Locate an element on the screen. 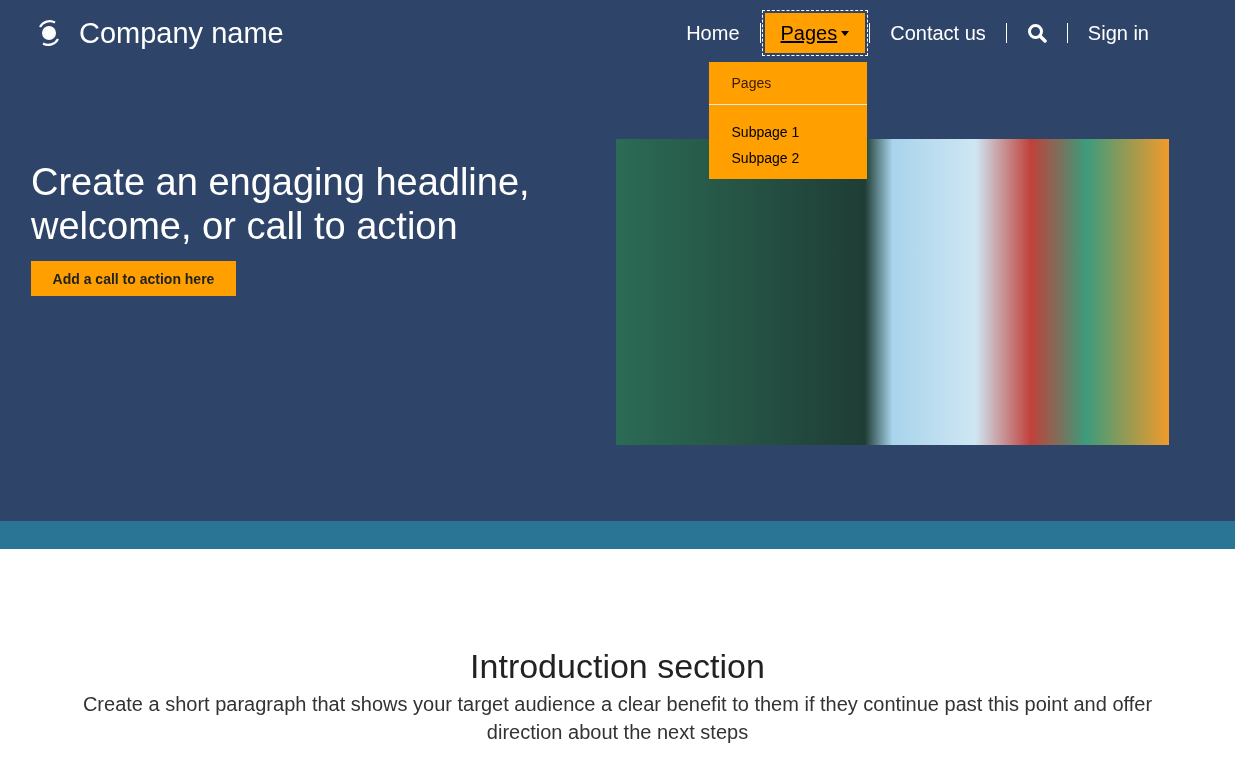  nav-link: Contact us is located at coordinates (938, 33).